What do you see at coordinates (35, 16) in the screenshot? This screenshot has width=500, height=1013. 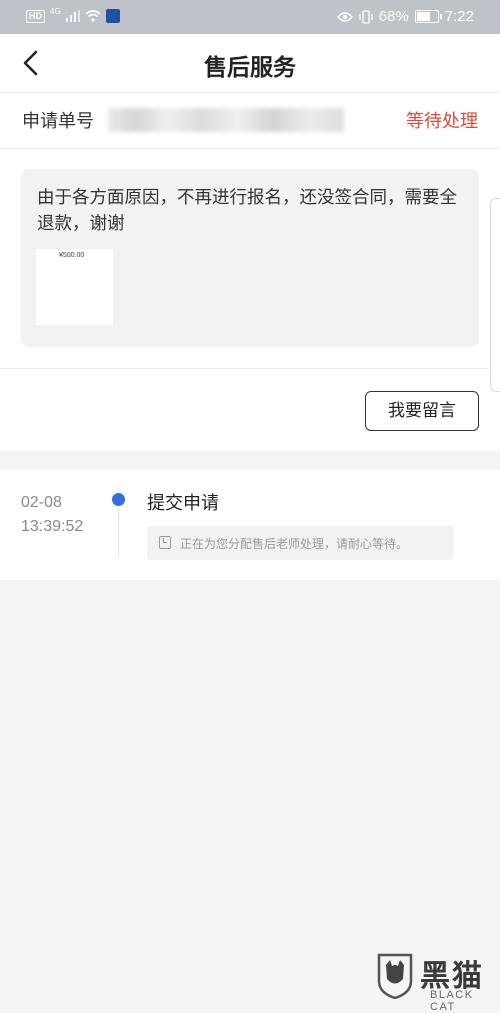 I see `hd-badge: HD` at bounding box center [35, 16].